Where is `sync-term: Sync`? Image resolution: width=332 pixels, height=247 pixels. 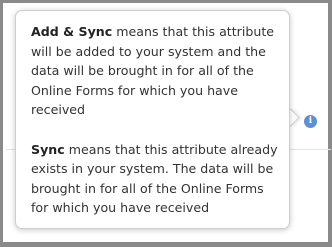
sync-term: Sync is located at coordinates (48, 149).